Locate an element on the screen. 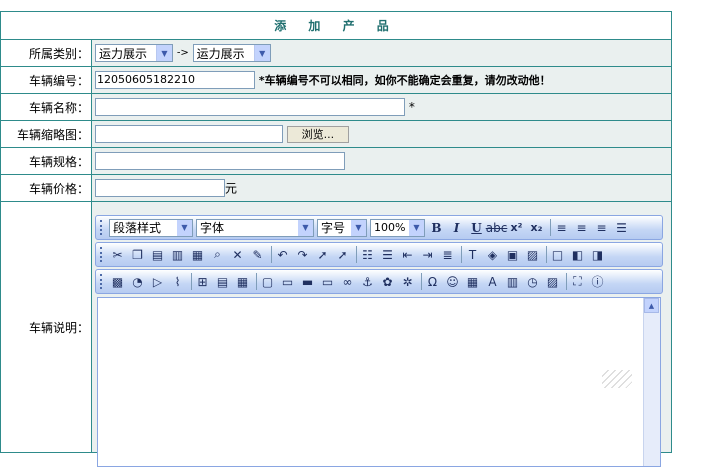 This screenshot has width=701, height=467. attachment-icon: ⌇ is located at coordinates (177, 281).